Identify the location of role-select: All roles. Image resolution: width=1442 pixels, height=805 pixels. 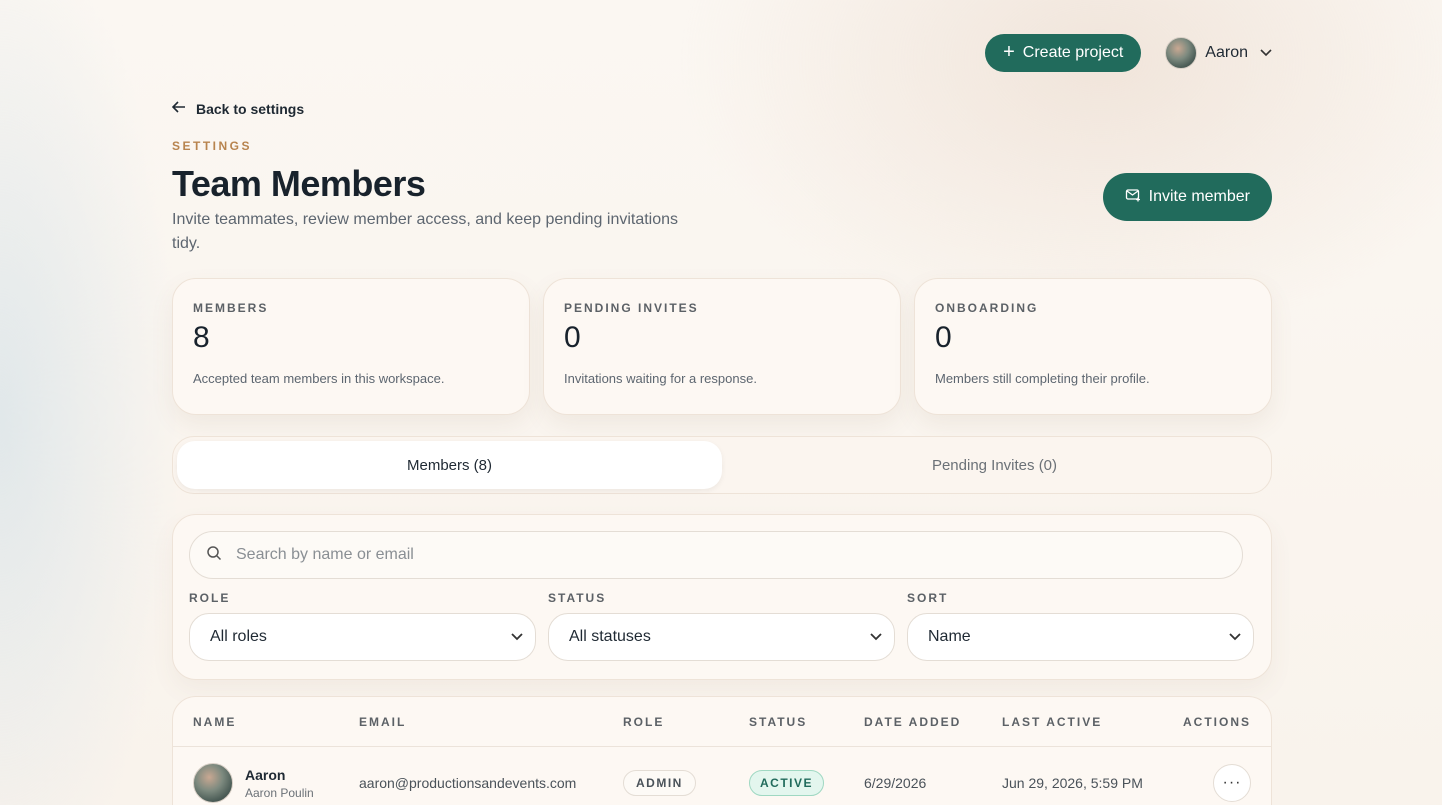
(362, 637).